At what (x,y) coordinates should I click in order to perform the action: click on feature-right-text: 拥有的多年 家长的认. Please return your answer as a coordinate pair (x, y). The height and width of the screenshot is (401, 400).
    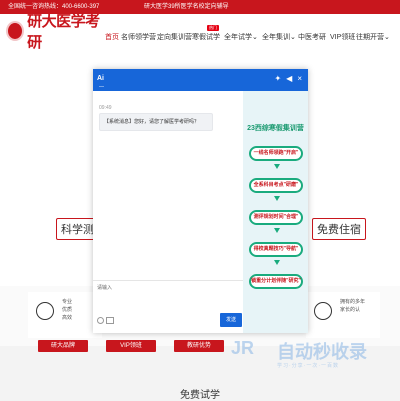
    Looking at the image, I should click on (352, 306).